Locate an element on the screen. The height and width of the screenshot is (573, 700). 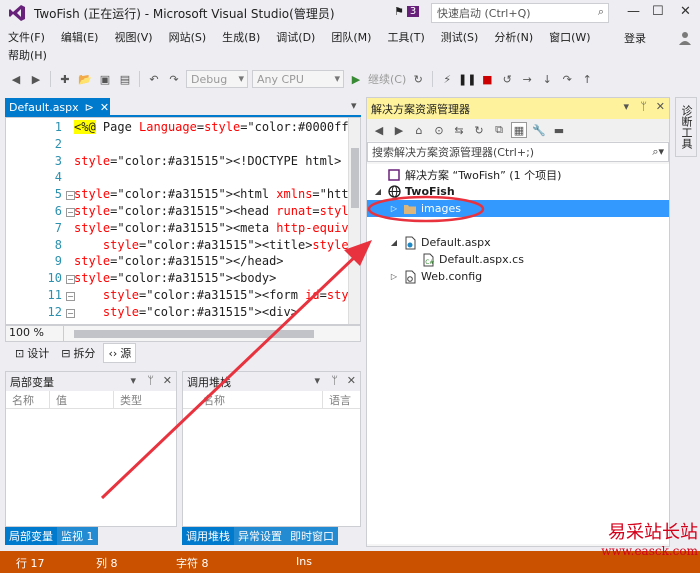
menu-item: 调试(D) is located at coordinates (295, 37).